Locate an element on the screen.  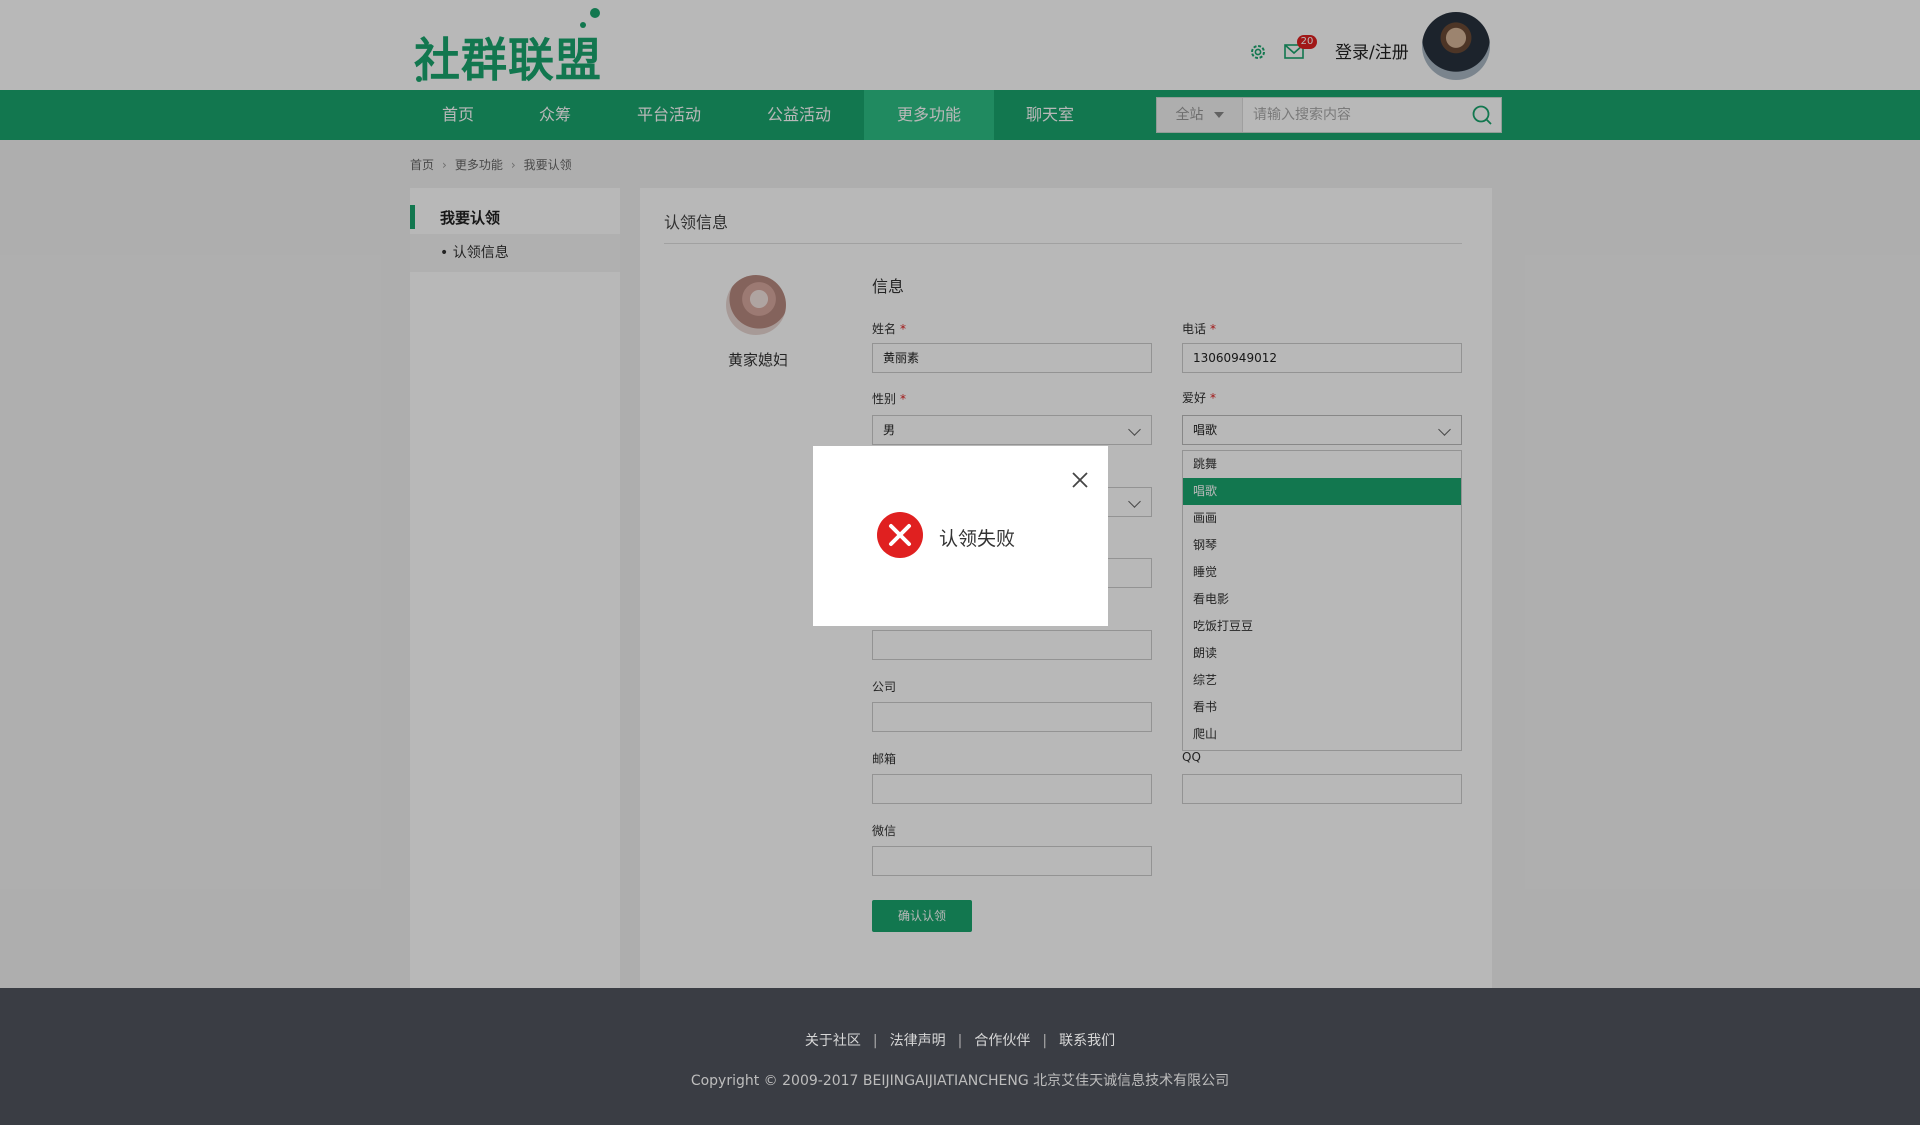
footer-link-legal: 法律声明 is located at coordinates (918, 1041).